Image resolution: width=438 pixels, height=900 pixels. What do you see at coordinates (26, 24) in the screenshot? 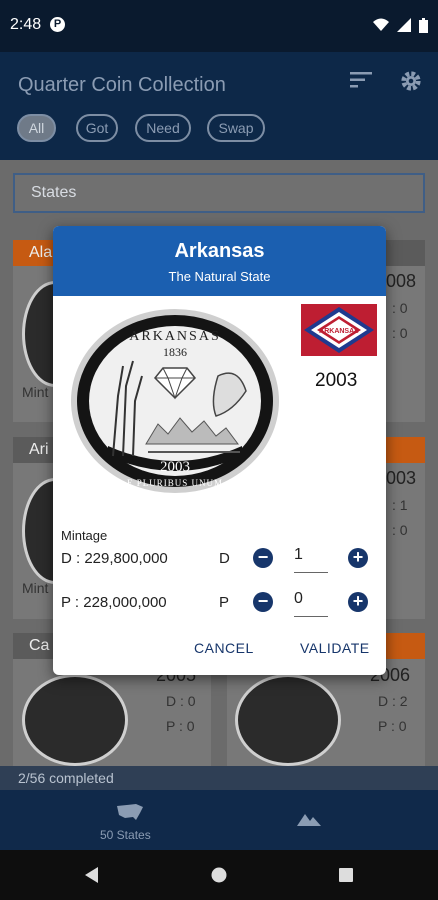
I see `clock: 2:48` at bounding box center [26, 24].